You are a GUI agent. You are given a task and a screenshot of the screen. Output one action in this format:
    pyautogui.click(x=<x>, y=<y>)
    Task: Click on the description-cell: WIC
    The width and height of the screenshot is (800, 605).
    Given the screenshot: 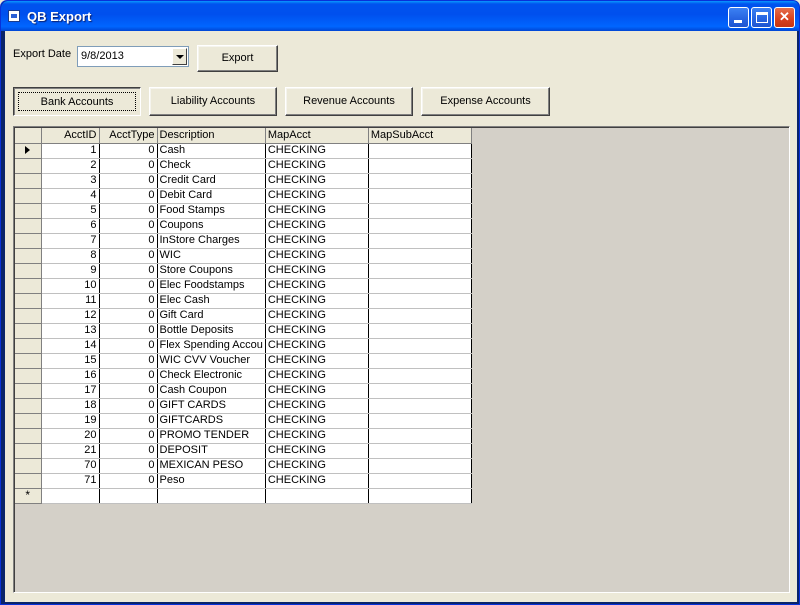 What is the action you would take?
    pyautogui.click(x=211, y=256)
    